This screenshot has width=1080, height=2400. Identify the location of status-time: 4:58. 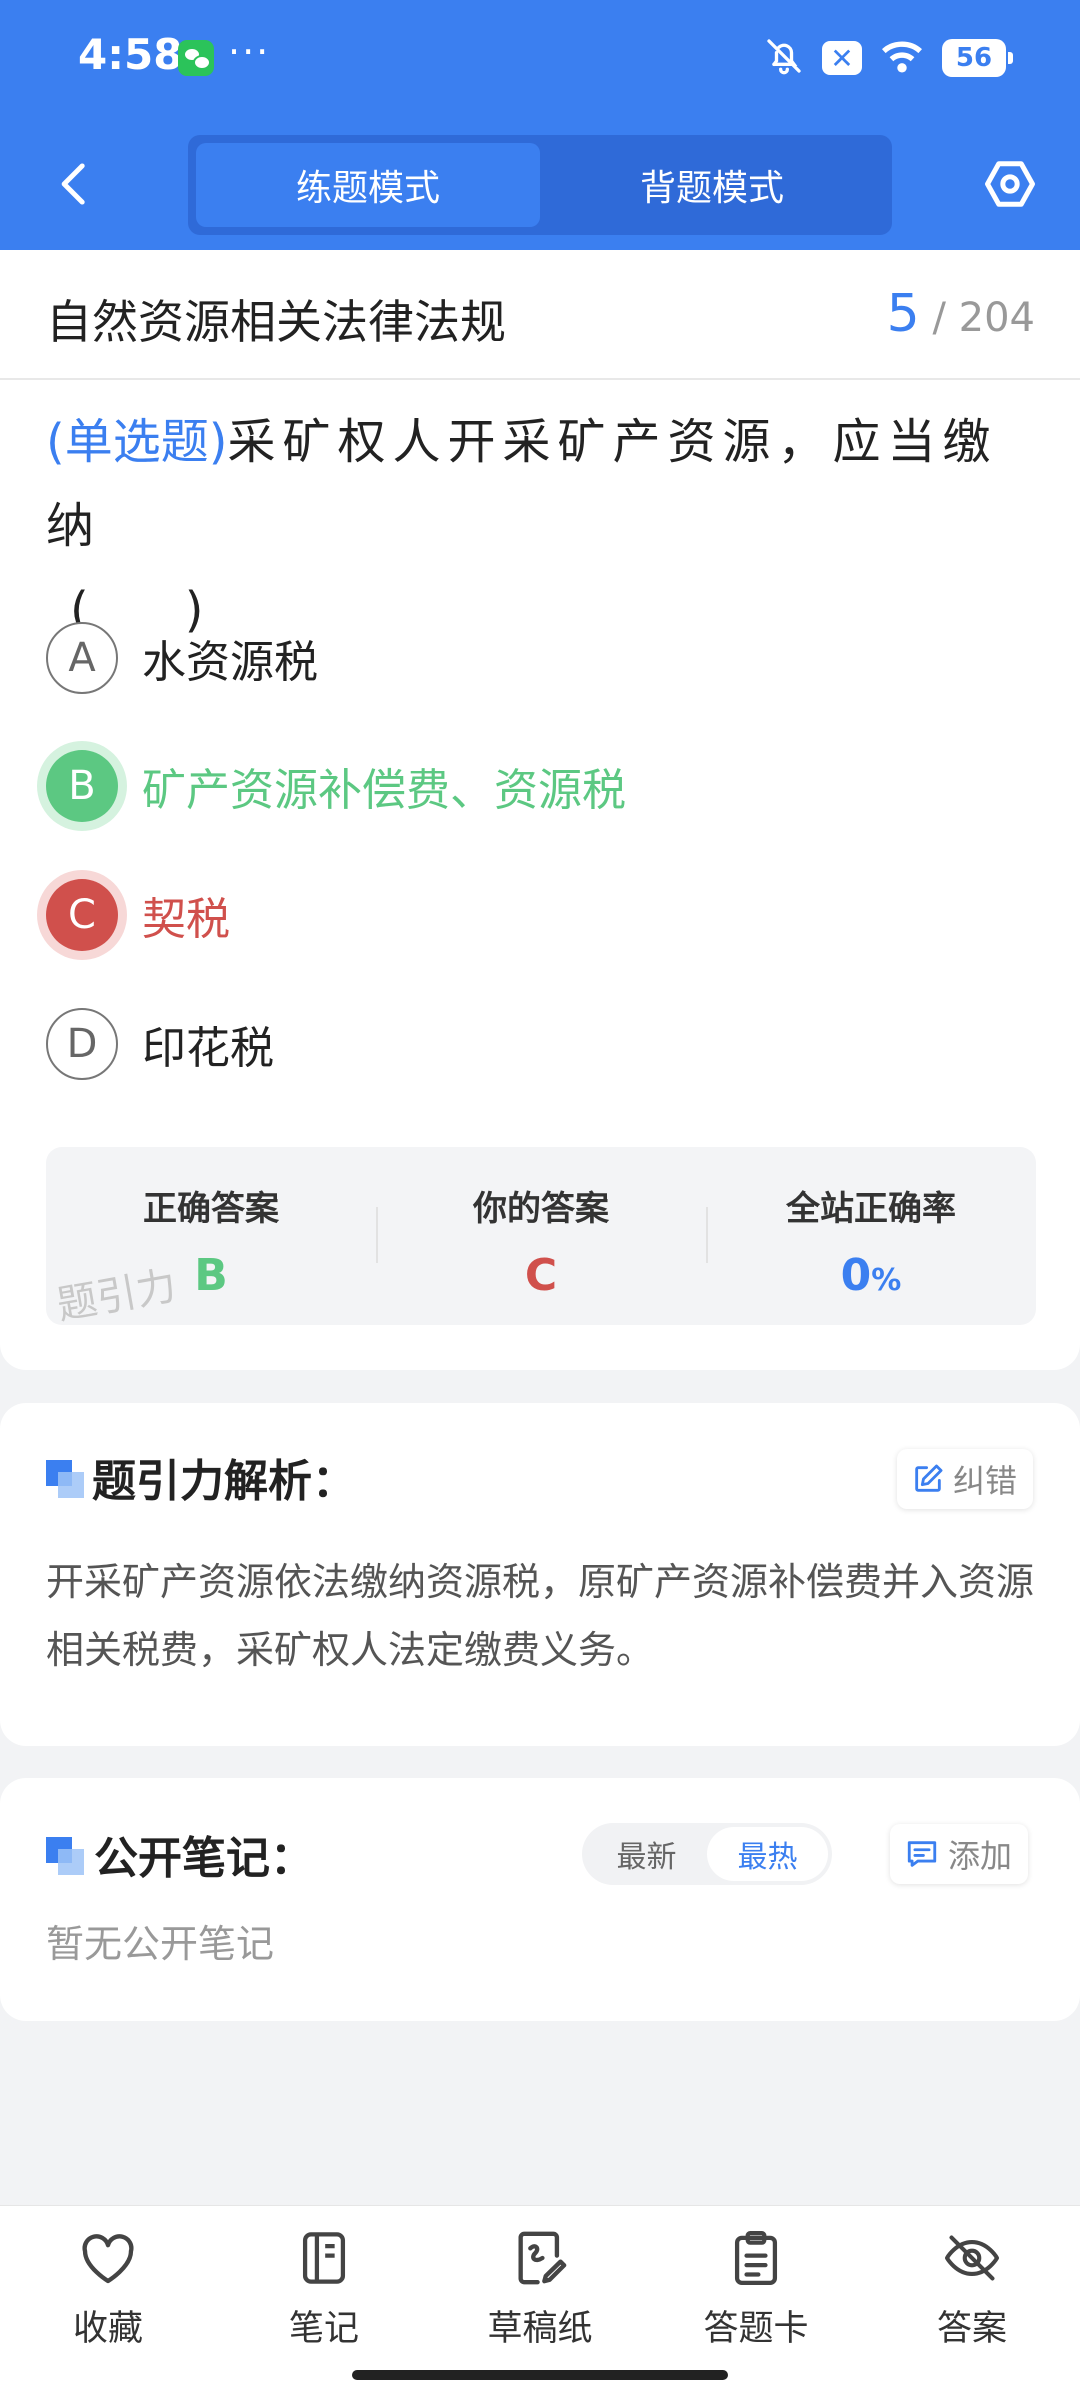
(130, 54).